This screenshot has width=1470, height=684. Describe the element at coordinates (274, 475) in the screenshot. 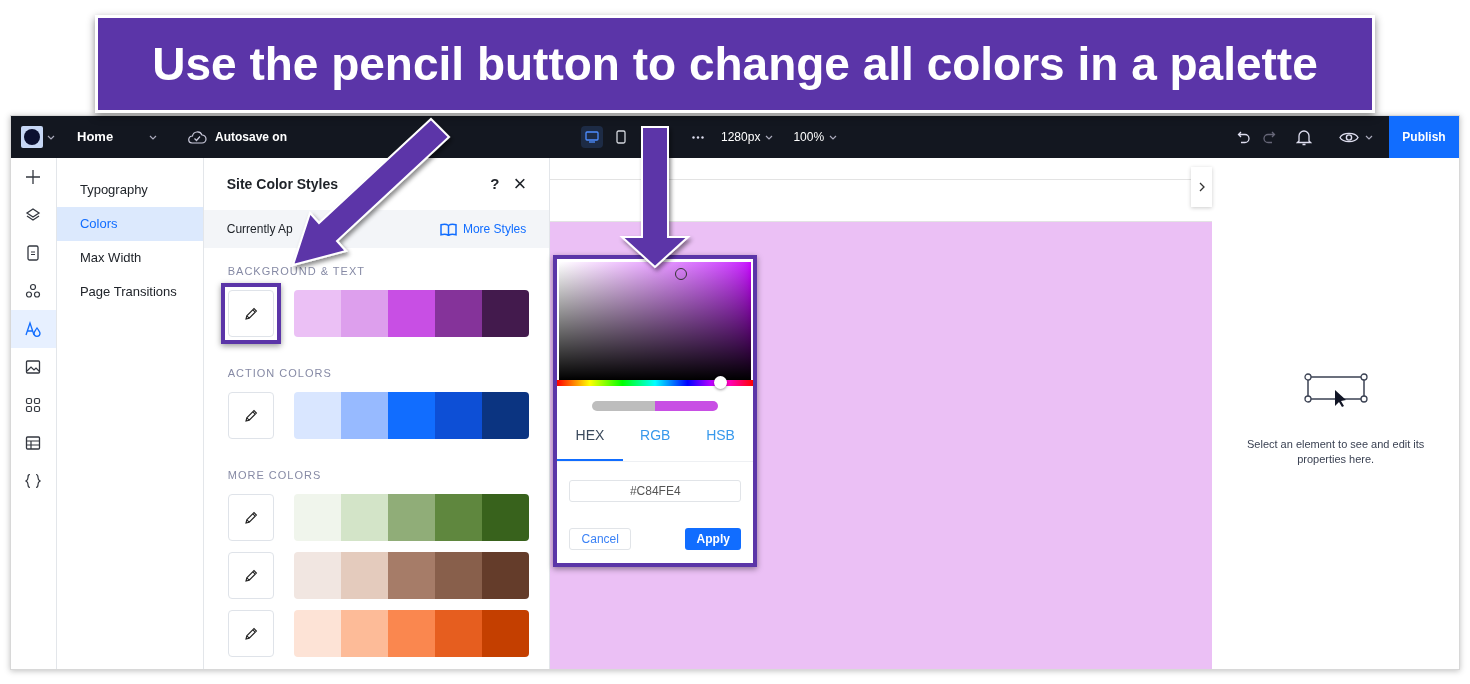

I see `section-label: MORE COLORS` at that location.